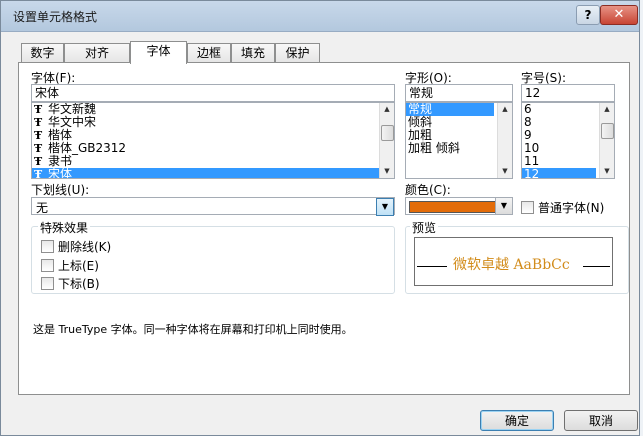  What do you see at coordinates (562, 207) in the screenshot?
I see `normal-font-checkbox: 普通字体(N)` at bounding box center [562, 207].